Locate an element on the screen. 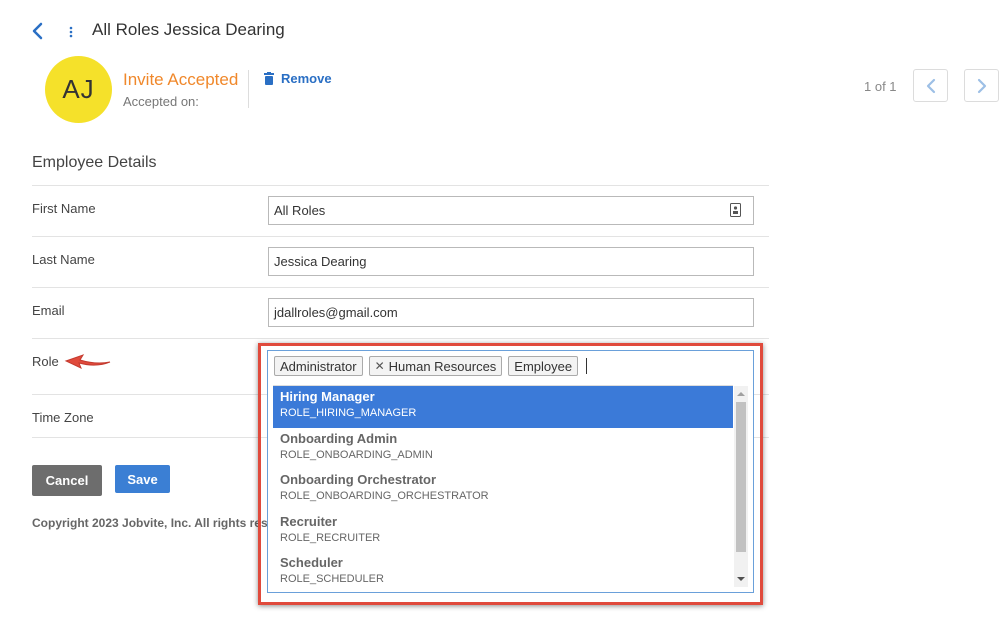 The image size is (1006, 643). page-title: All Roles Jessica Dearing is located at coordinates (188, 29).